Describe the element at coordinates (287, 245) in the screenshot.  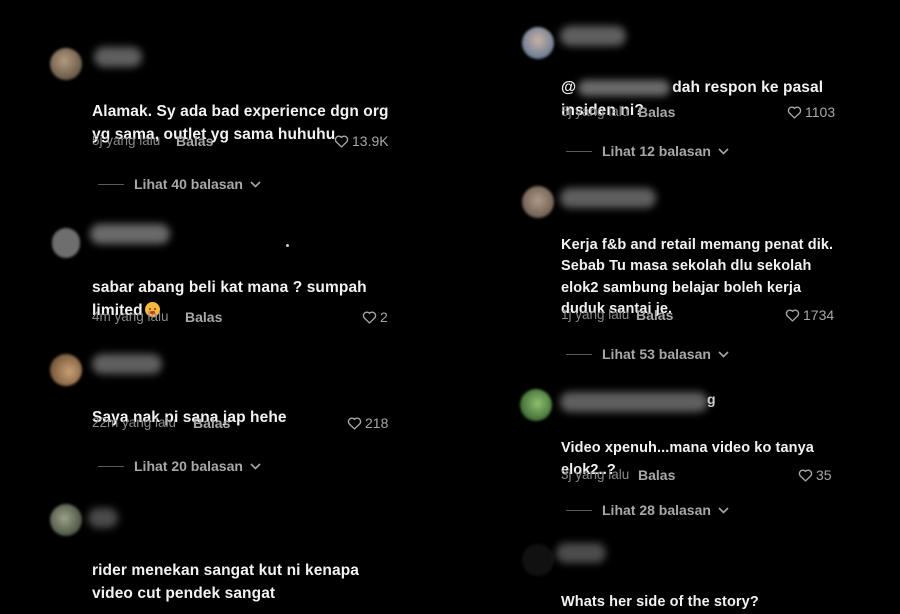
I see `decorative-dot` at that location.